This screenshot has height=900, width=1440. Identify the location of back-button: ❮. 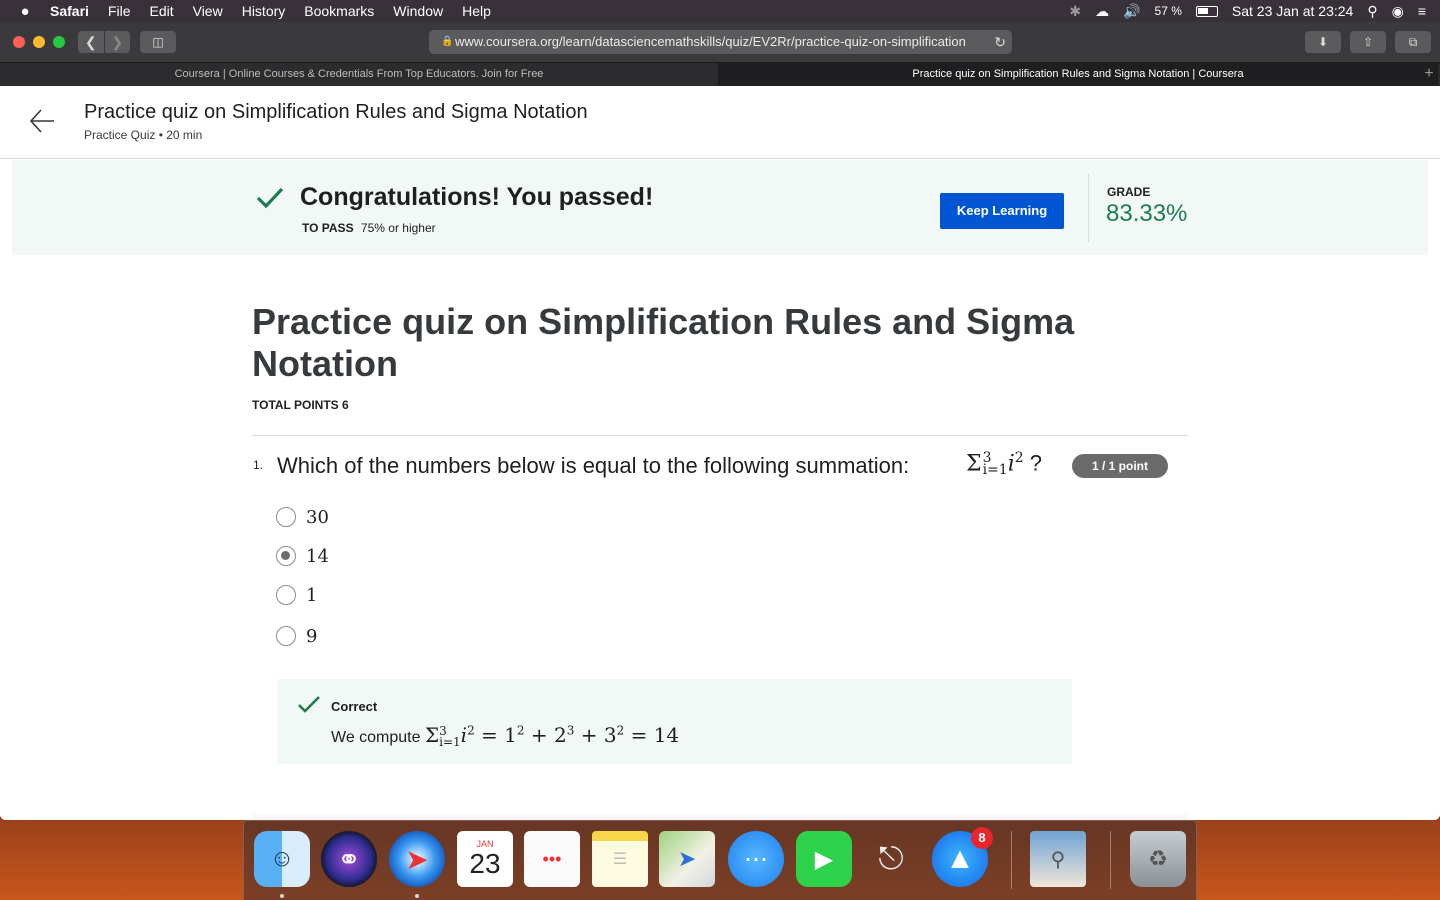
(91, 42).